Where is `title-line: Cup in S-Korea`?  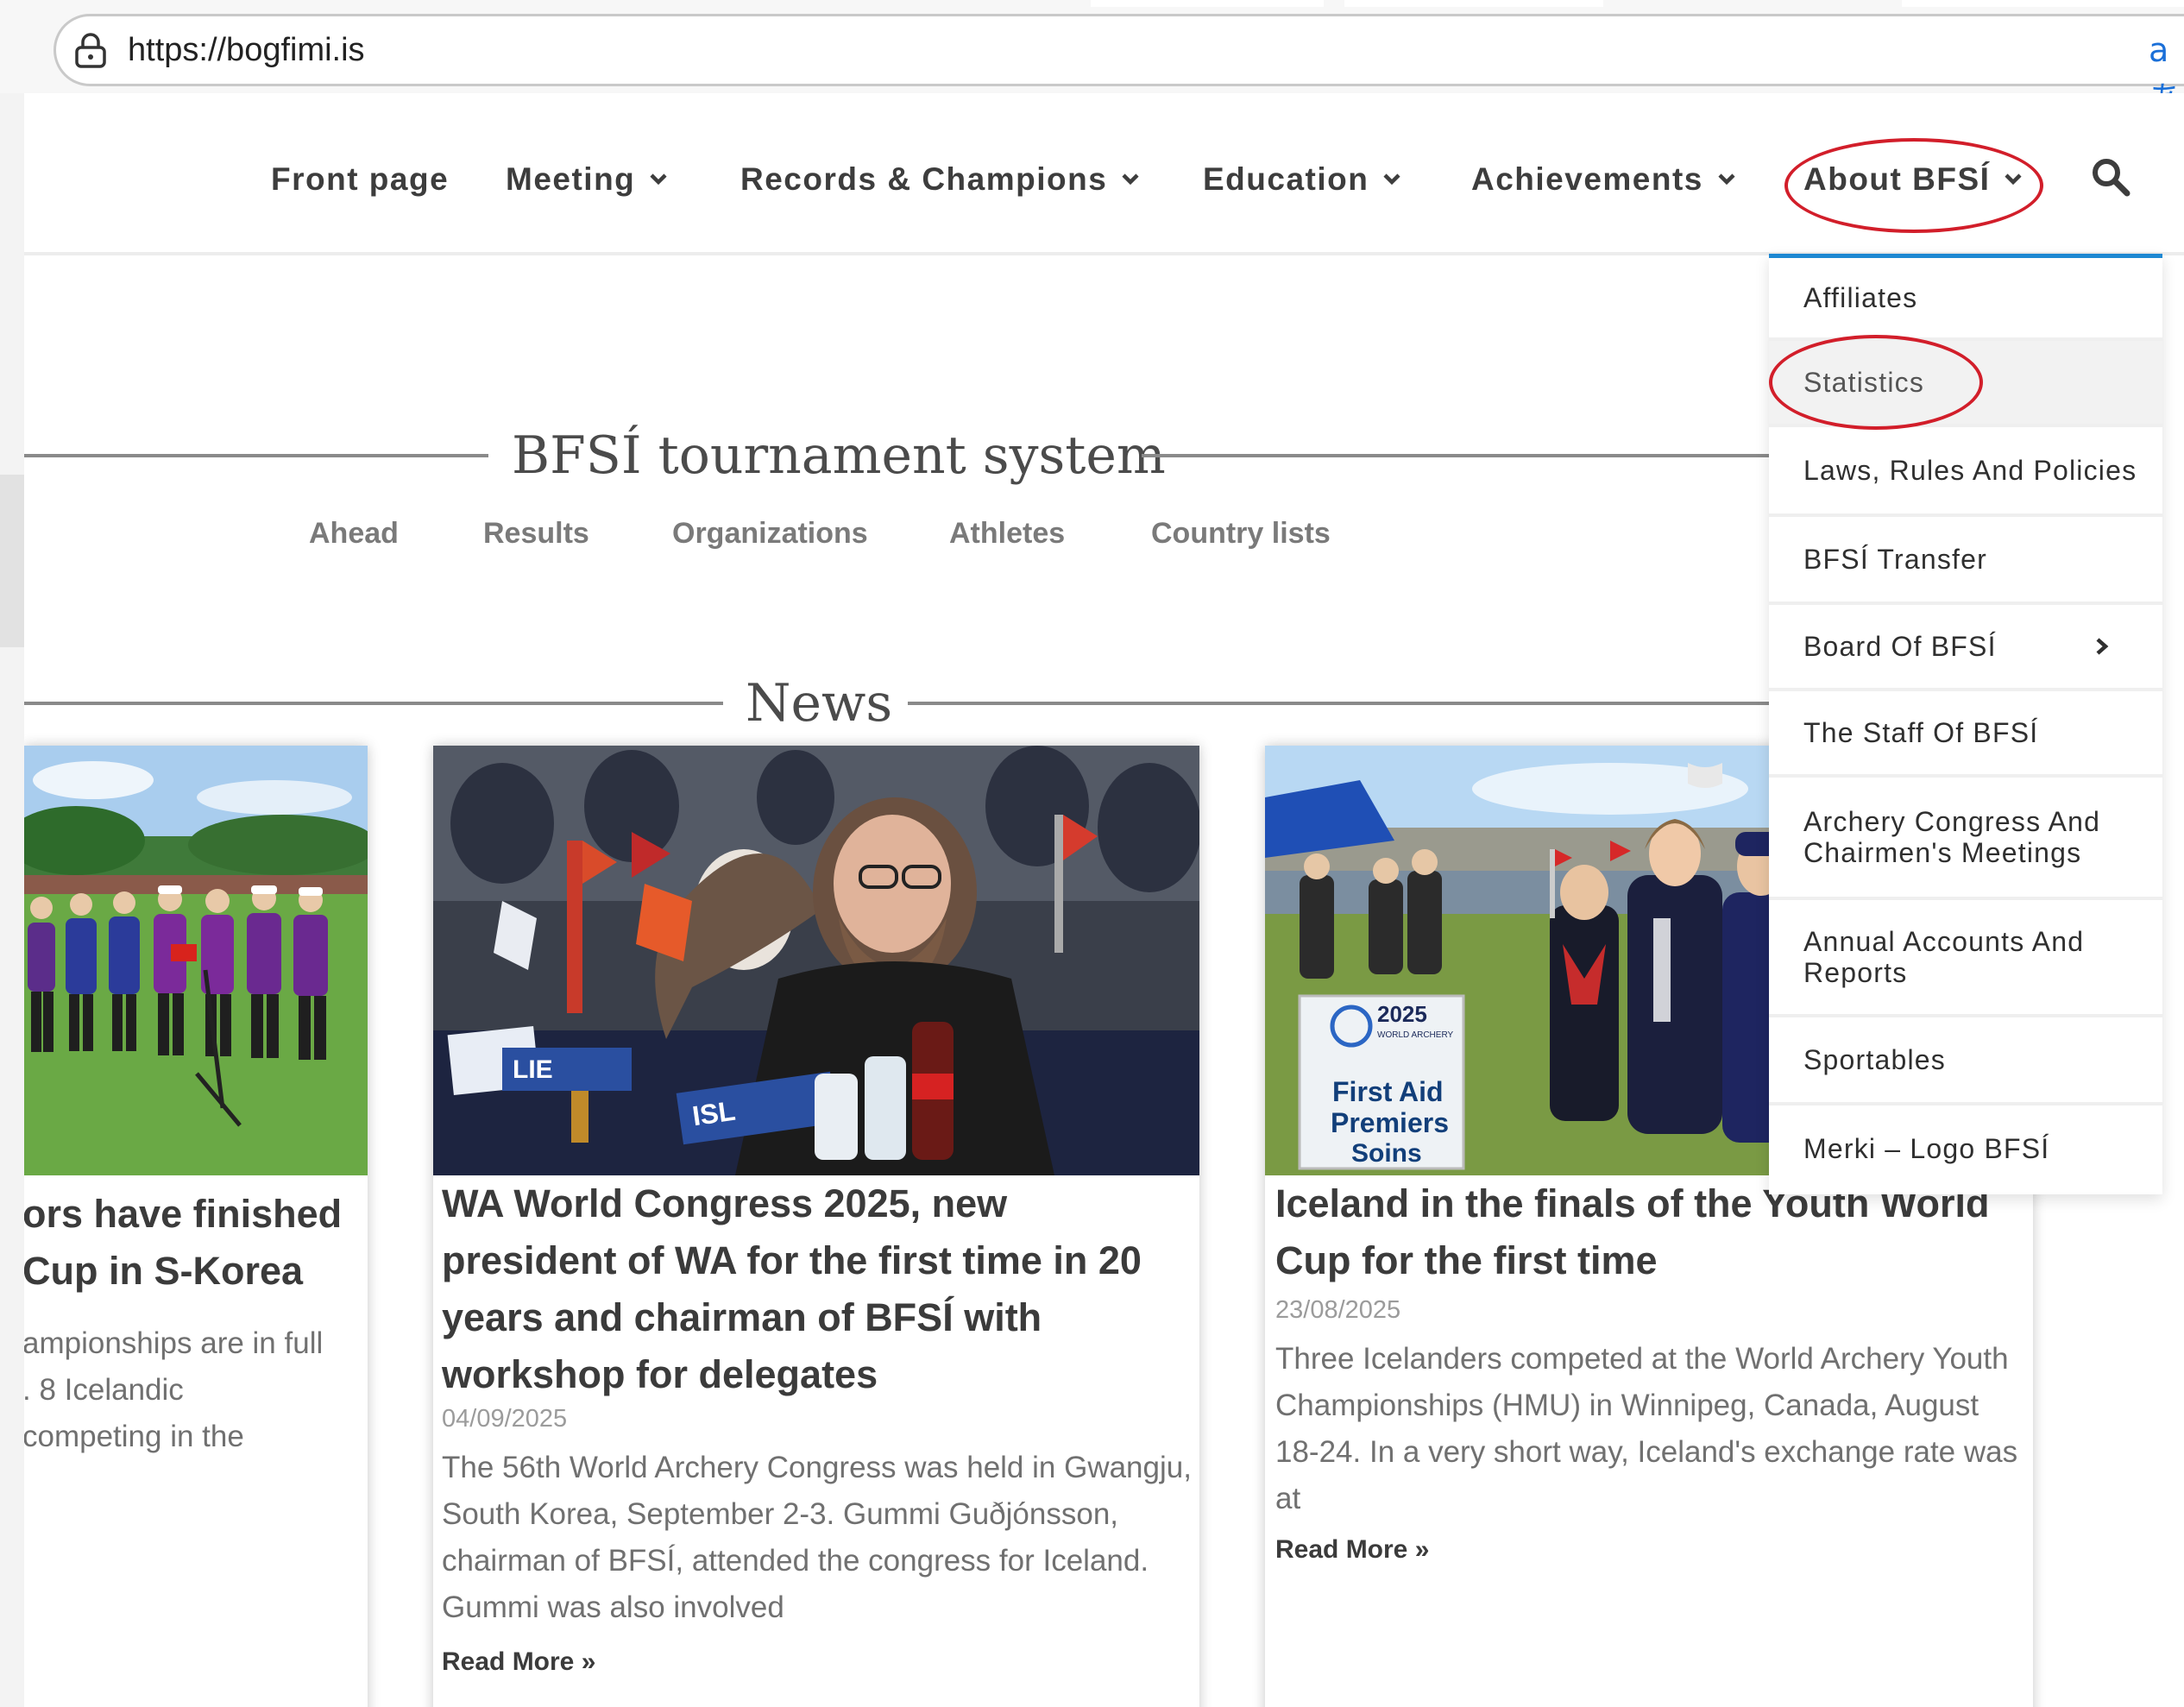
title-line: Cup in S-Korea is located at coordinates (164, 1271).